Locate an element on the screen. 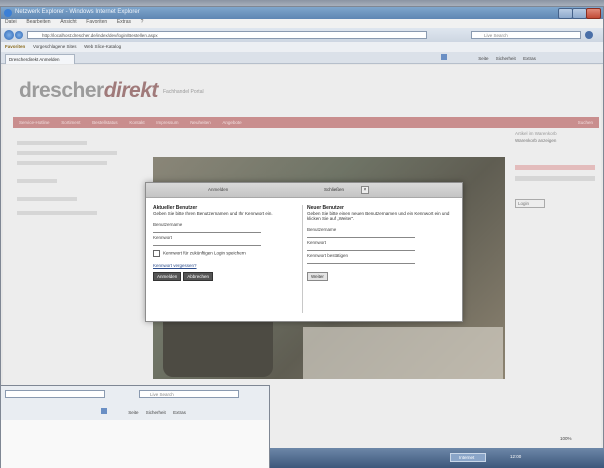 Image resolution: width=604 pixels, height=468 pixels. nav-item: Sortiment is located at coordinates (70, 122).